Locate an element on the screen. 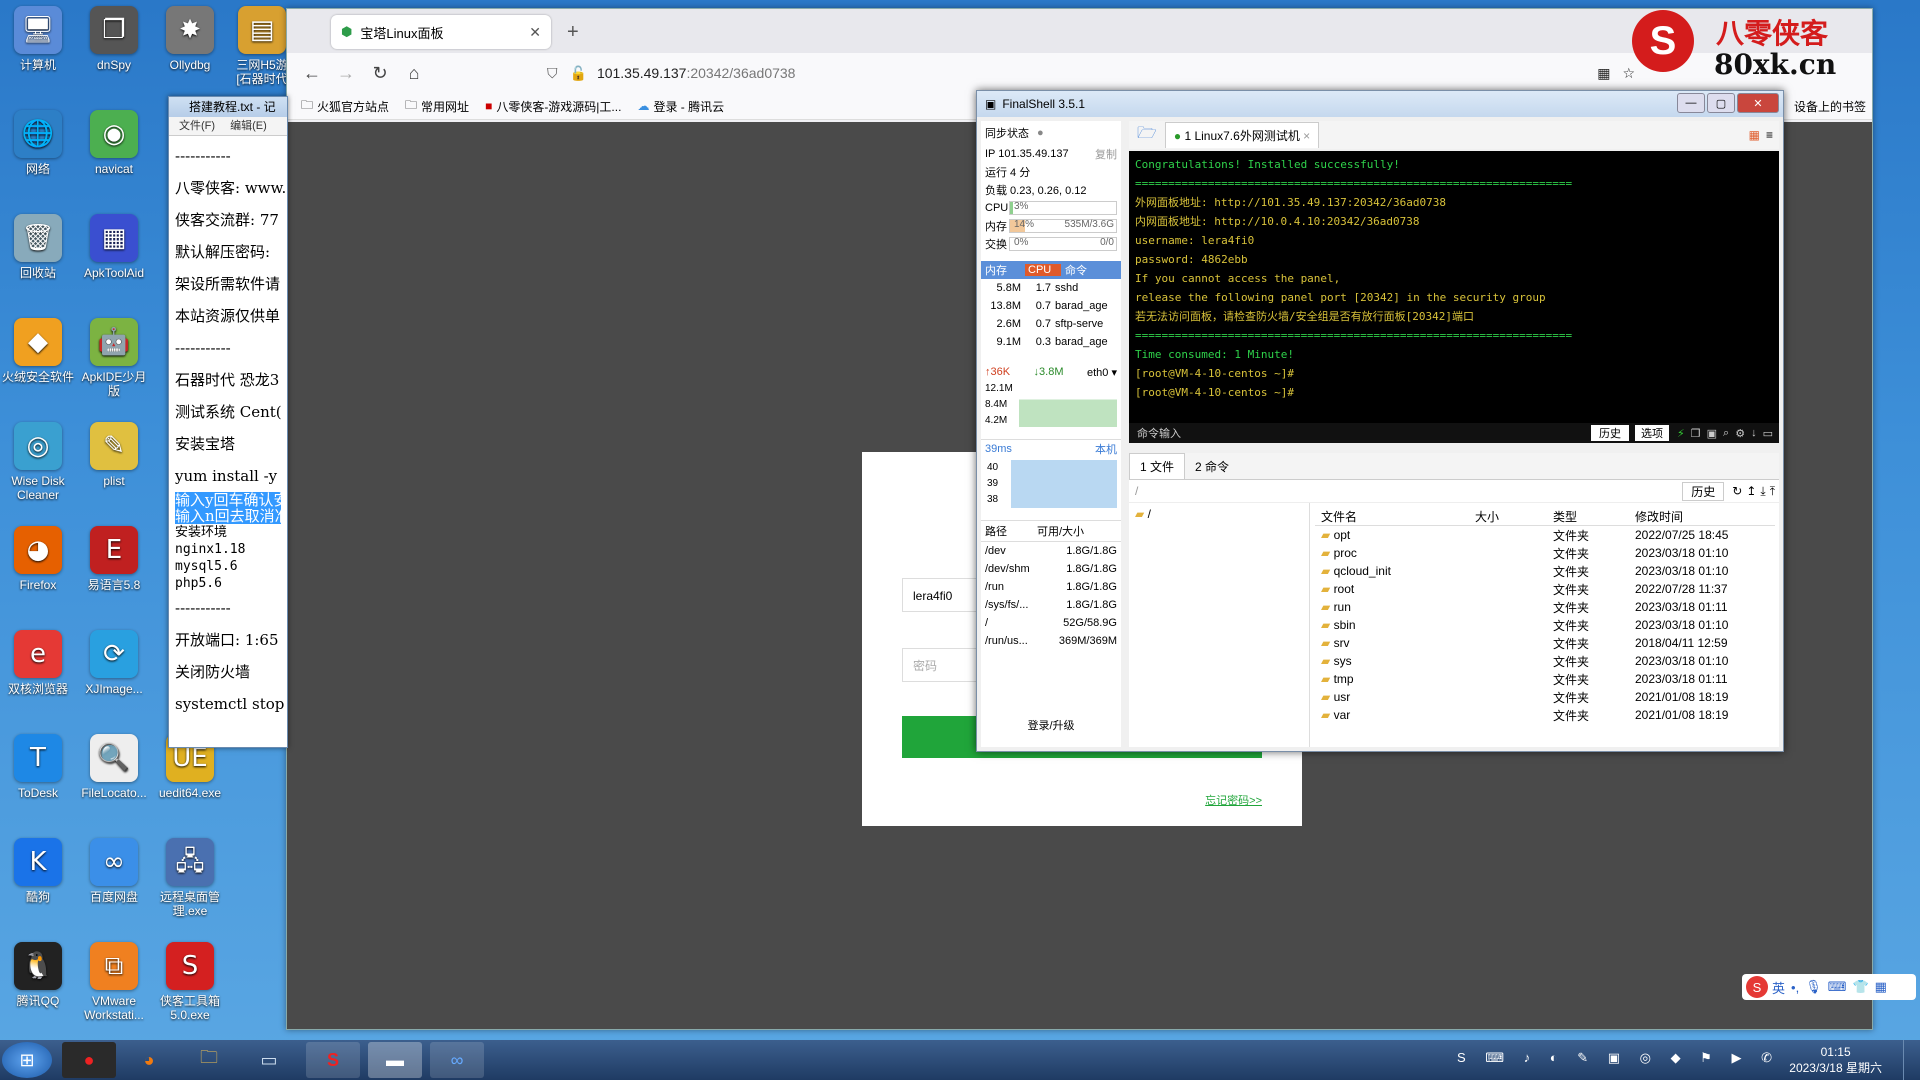 This screenshot has width=1920, height=1080. desktop-icon: ✸ Ollydbg is located at coordinates (190, 39).